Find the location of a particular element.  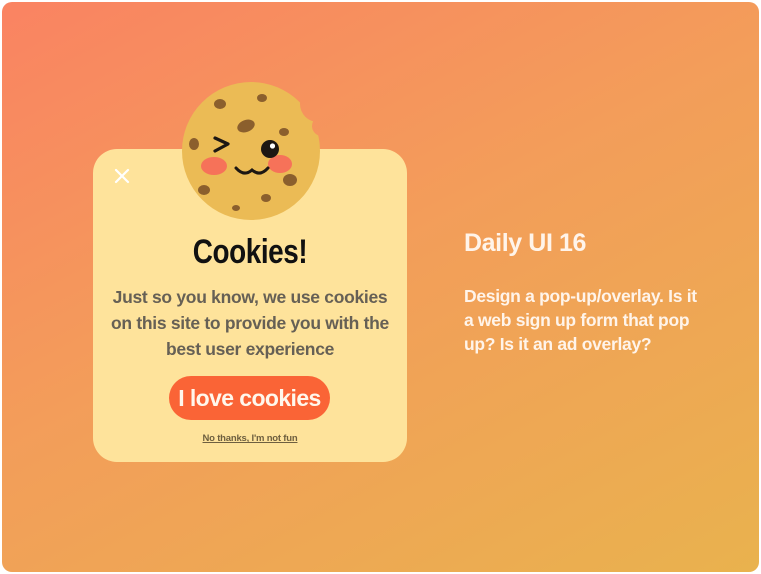

challenge-title: Daily UI 16 is located at coordinates (525, 243).